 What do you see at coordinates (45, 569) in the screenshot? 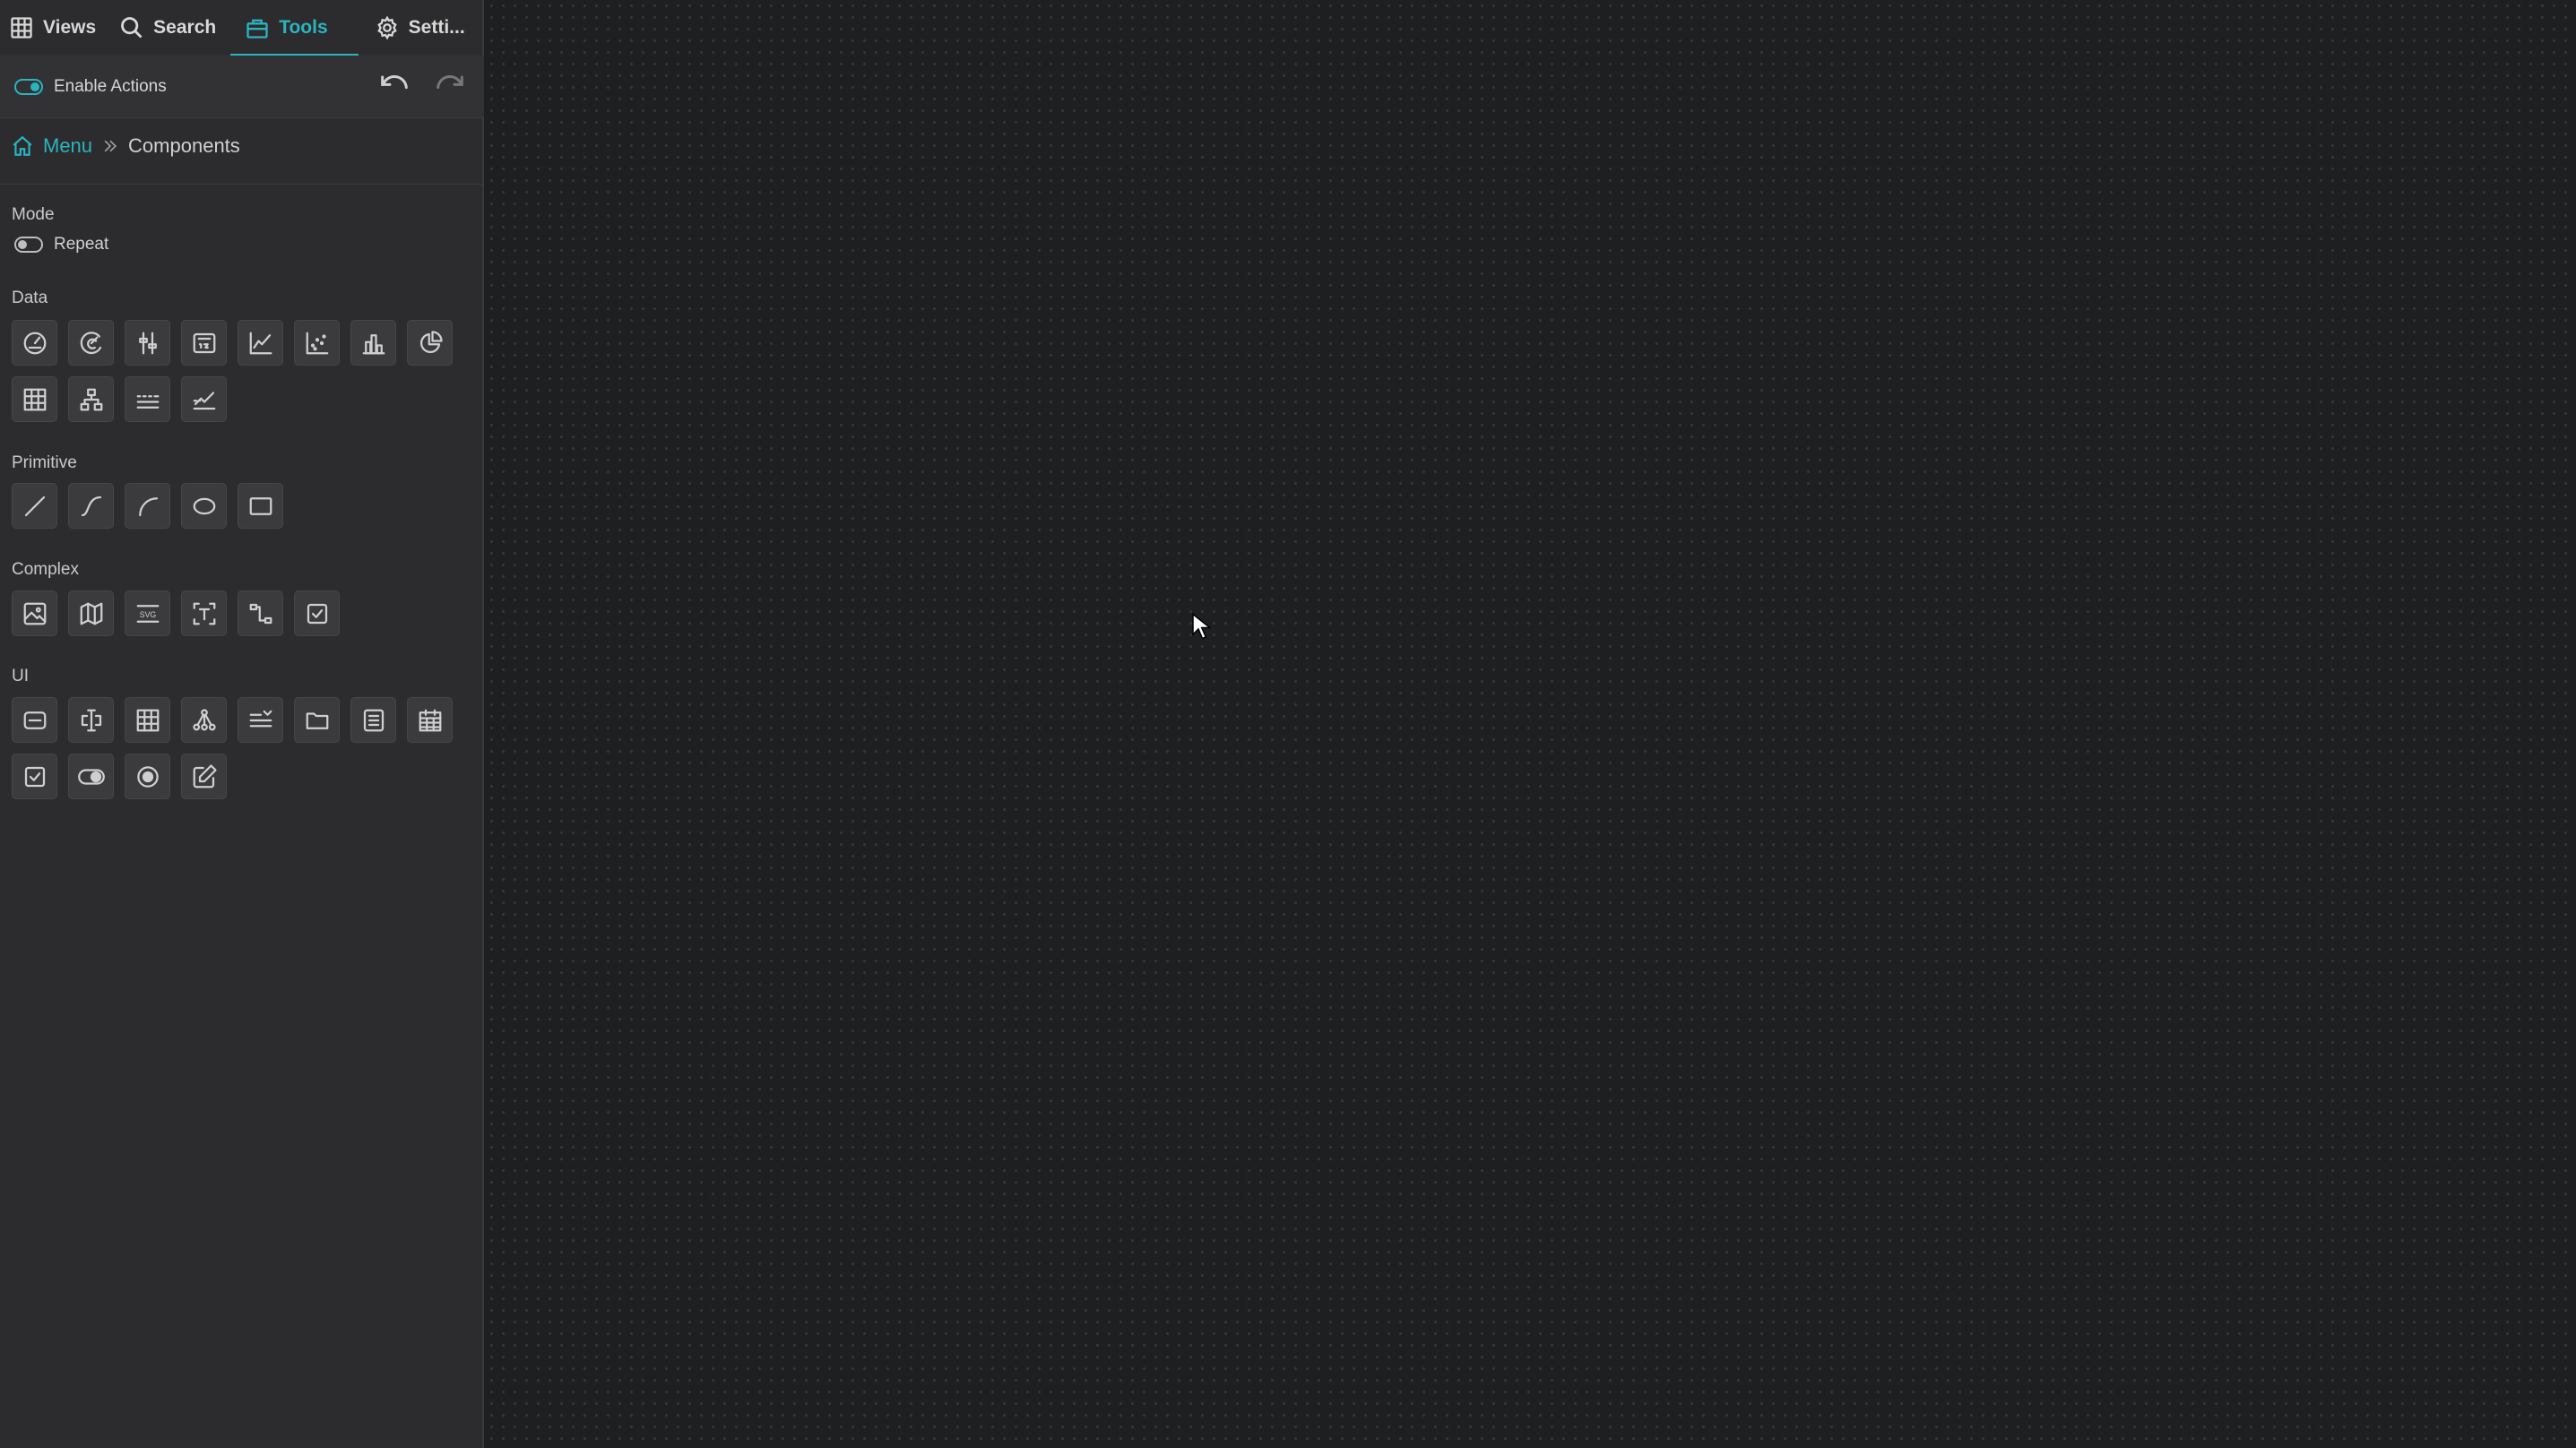
I see `section-title-complex: Complex` at bounding box center [45, 569].